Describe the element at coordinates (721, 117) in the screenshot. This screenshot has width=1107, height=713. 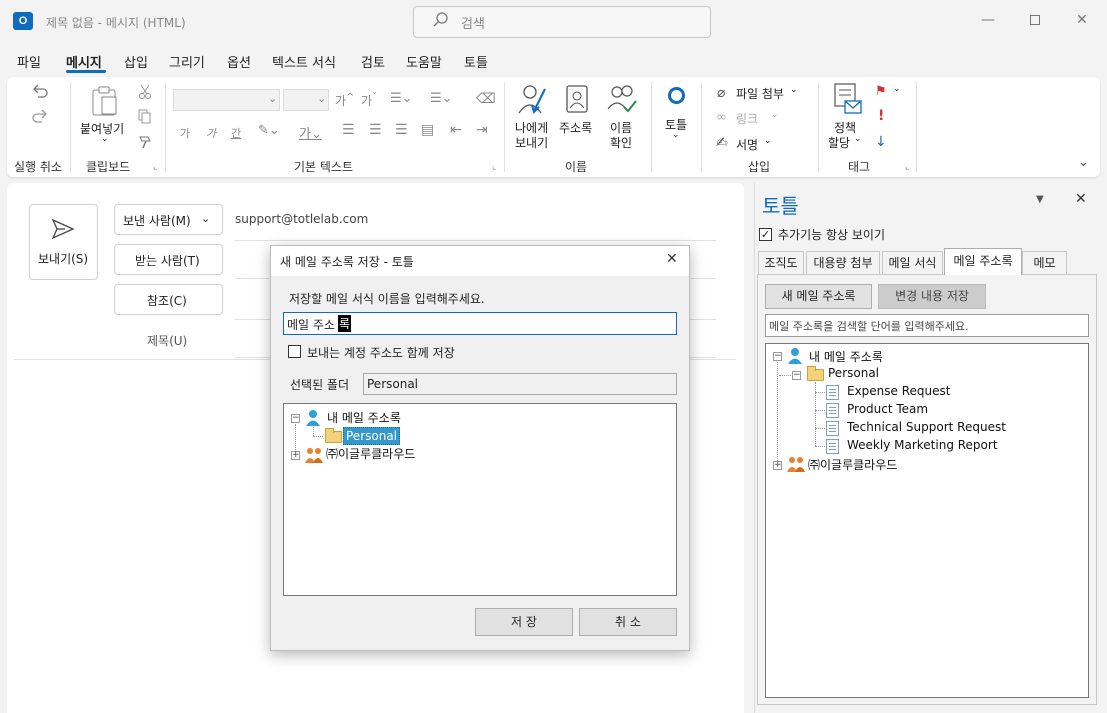
I see `link-icon: ∞` at that location.